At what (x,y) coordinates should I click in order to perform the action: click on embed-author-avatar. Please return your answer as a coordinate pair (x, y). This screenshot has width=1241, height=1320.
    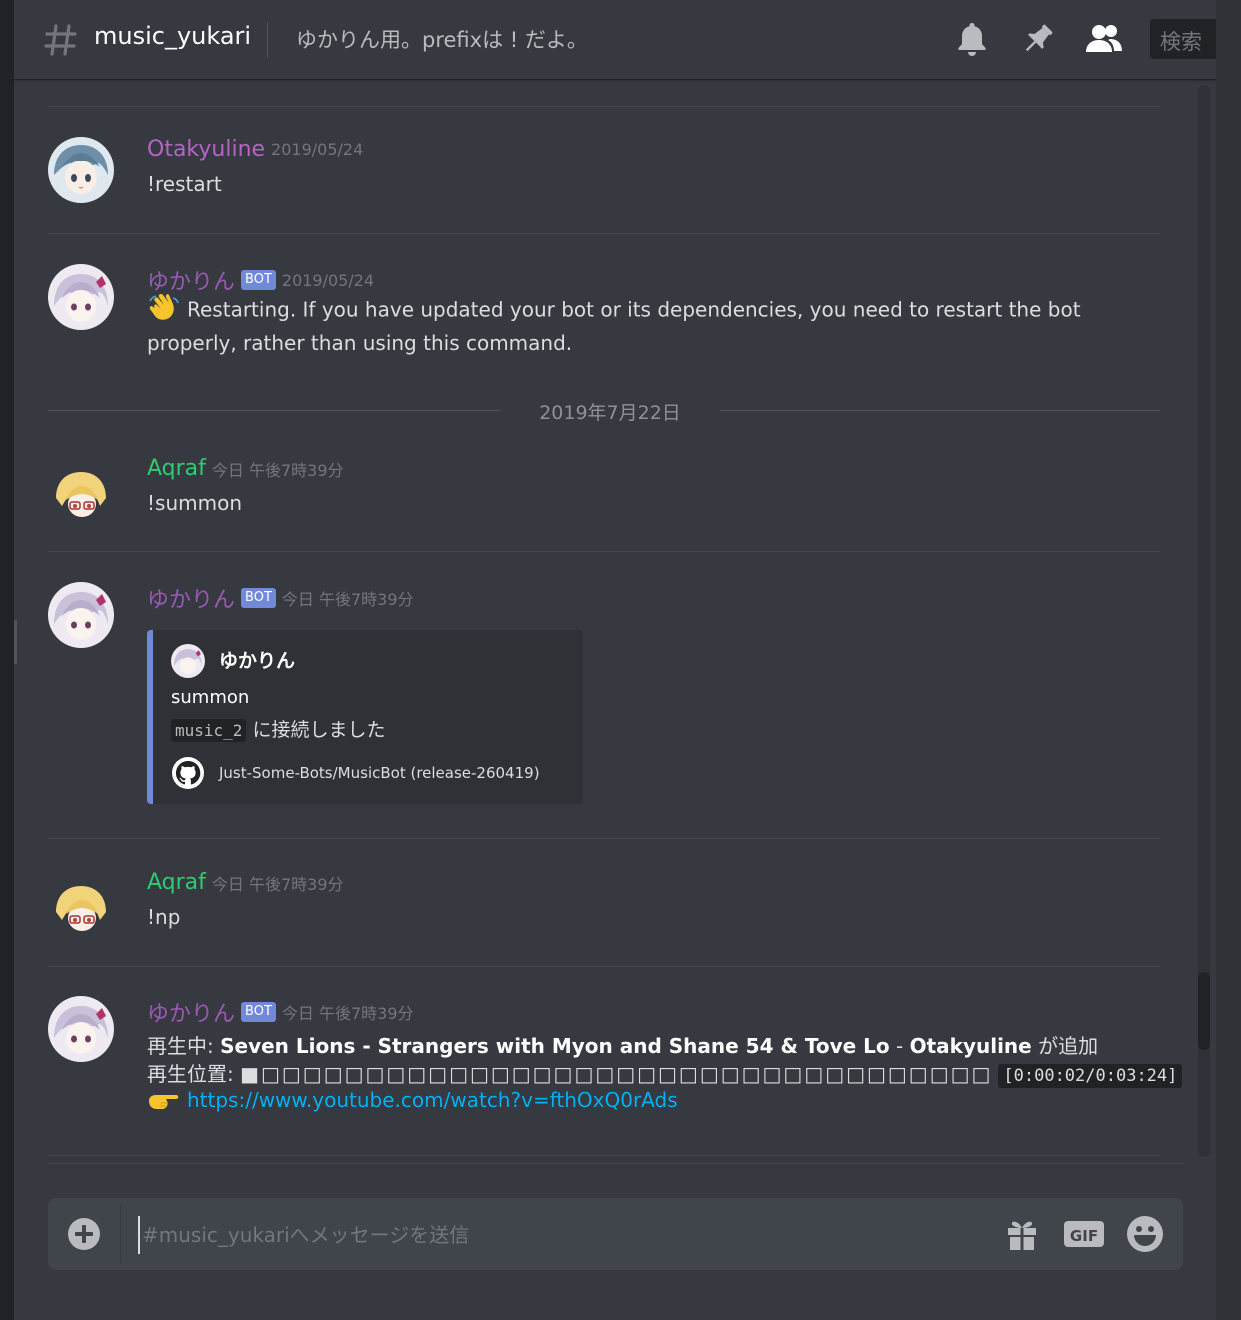
    Looking at the image, I should click on (188, 661).